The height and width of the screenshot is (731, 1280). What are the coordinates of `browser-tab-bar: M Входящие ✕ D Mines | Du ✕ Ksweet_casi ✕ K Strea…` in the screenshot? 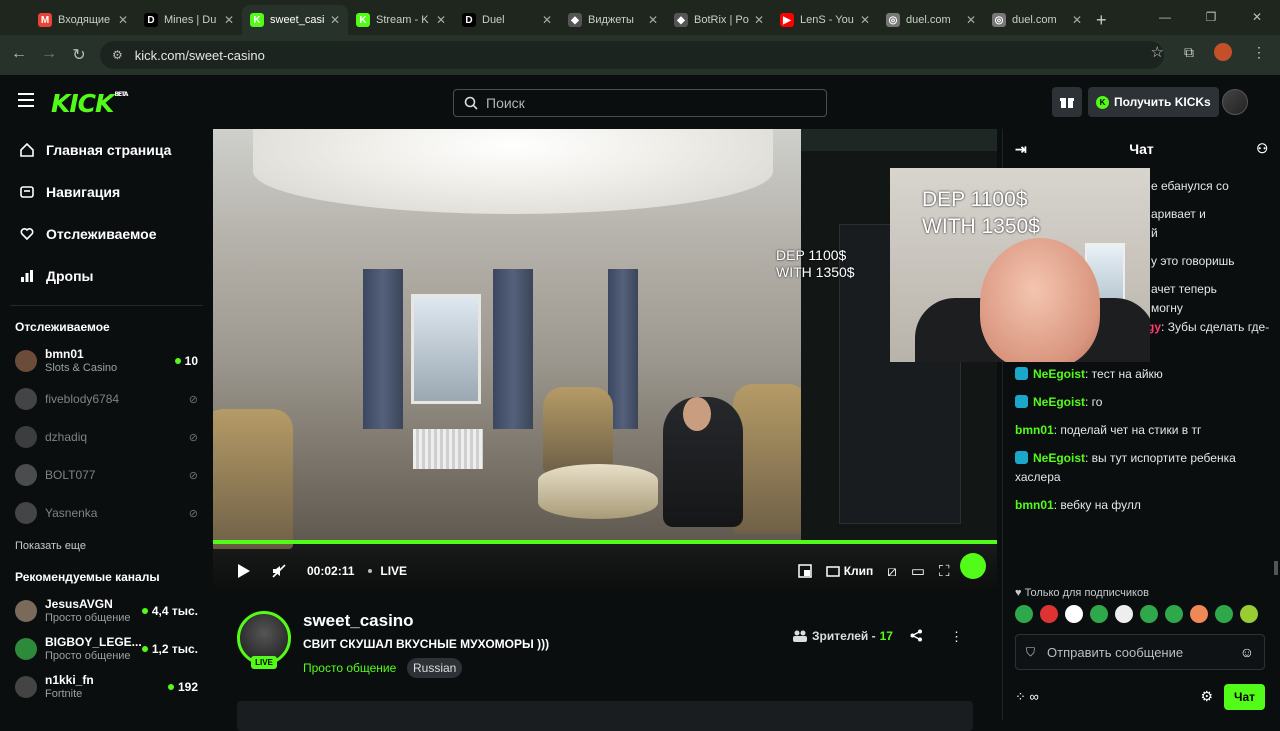 It's located at (640, 17).